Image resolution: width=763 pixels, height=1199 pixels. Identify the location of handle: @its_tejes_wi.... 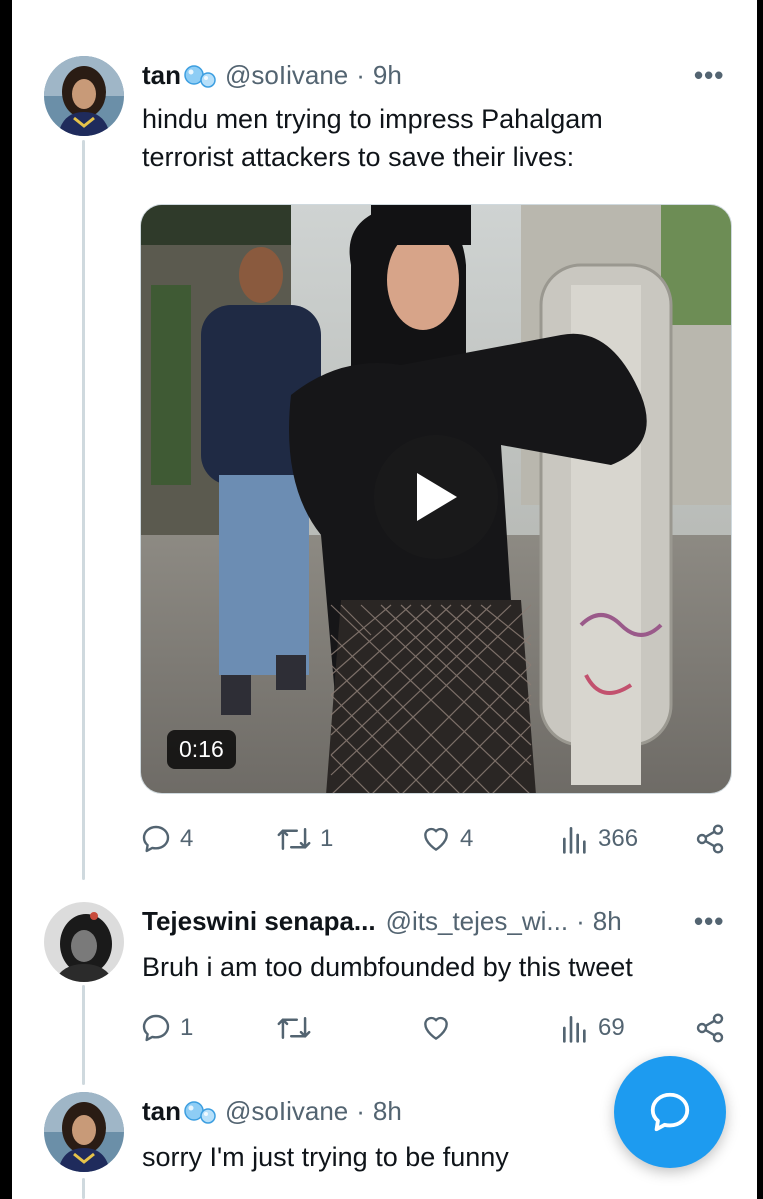
(477, 921).